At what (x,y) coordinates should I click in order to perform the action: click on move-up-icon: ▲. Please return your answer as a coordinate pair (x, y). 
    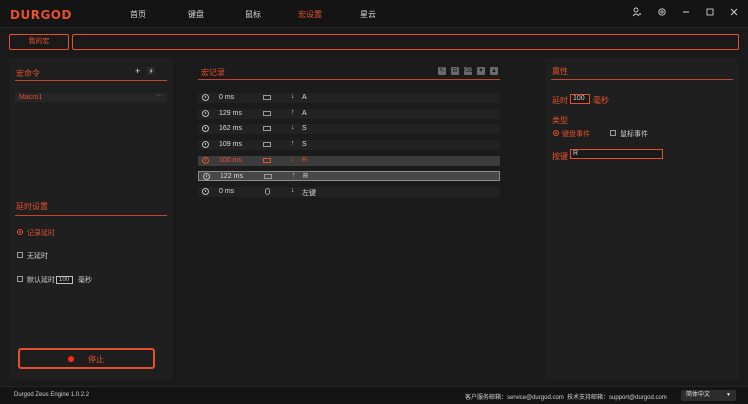
    Looking at the image, I should click on (494, 71).